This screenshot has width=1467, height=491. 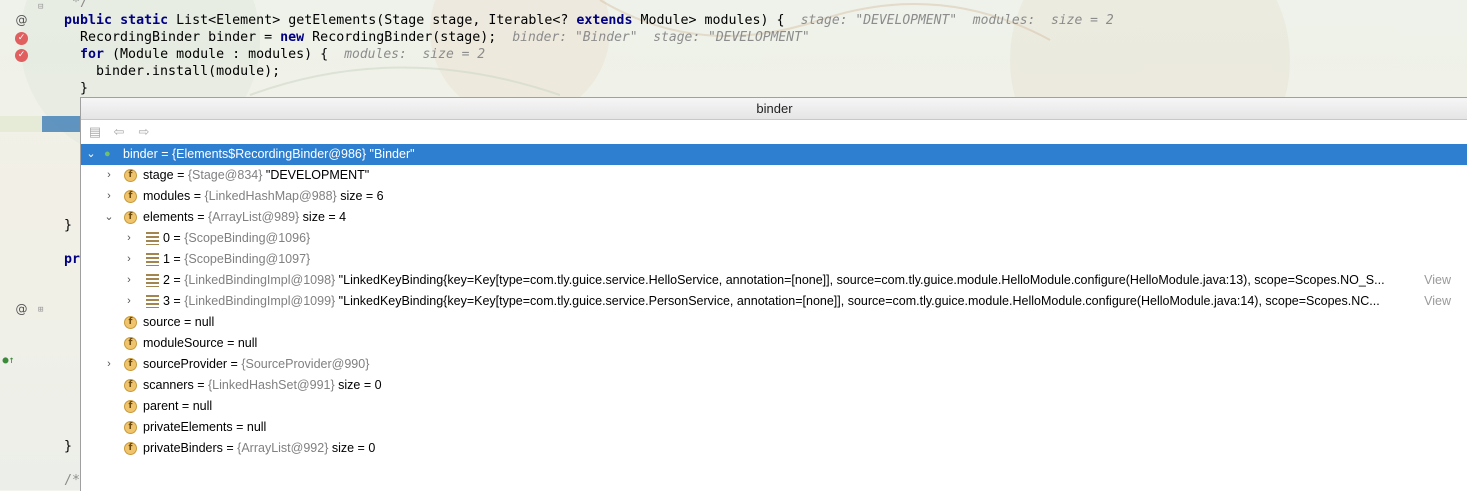 I want to click on popup-toolbar: ▤ ⇦ ⇨, so click(x=774, y=132).